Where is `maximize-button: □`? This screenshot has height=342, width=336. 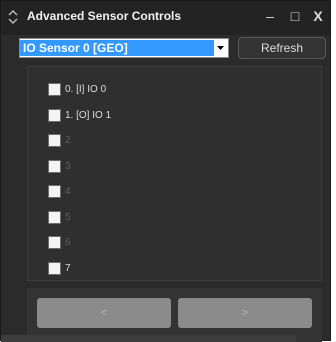
maximize-button: □ is located at coordinates (295, 16).